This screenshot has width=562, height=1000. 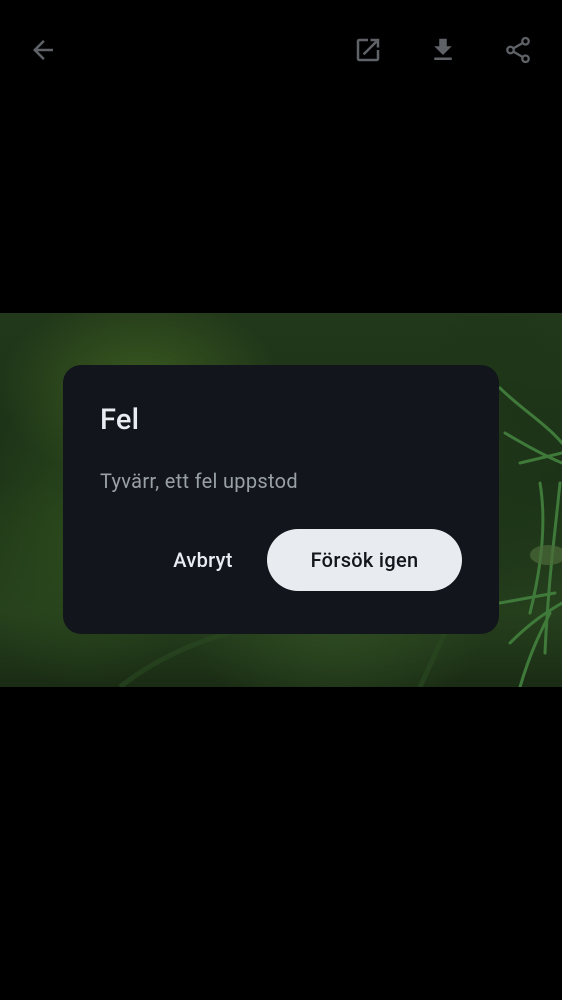 I want to click on top-toolbar, so click(x=281, y=50).